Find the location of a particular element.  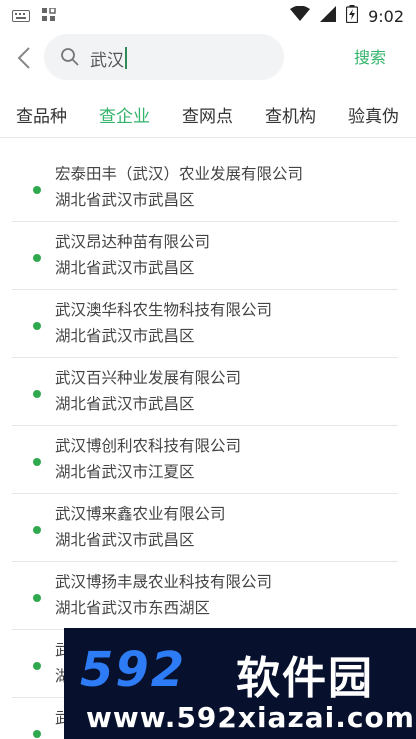

list-item: 宏泰田丰（武汉）农业发展有限公司 湖北省武汉市武昌区 is located at coordinates (205, 188).